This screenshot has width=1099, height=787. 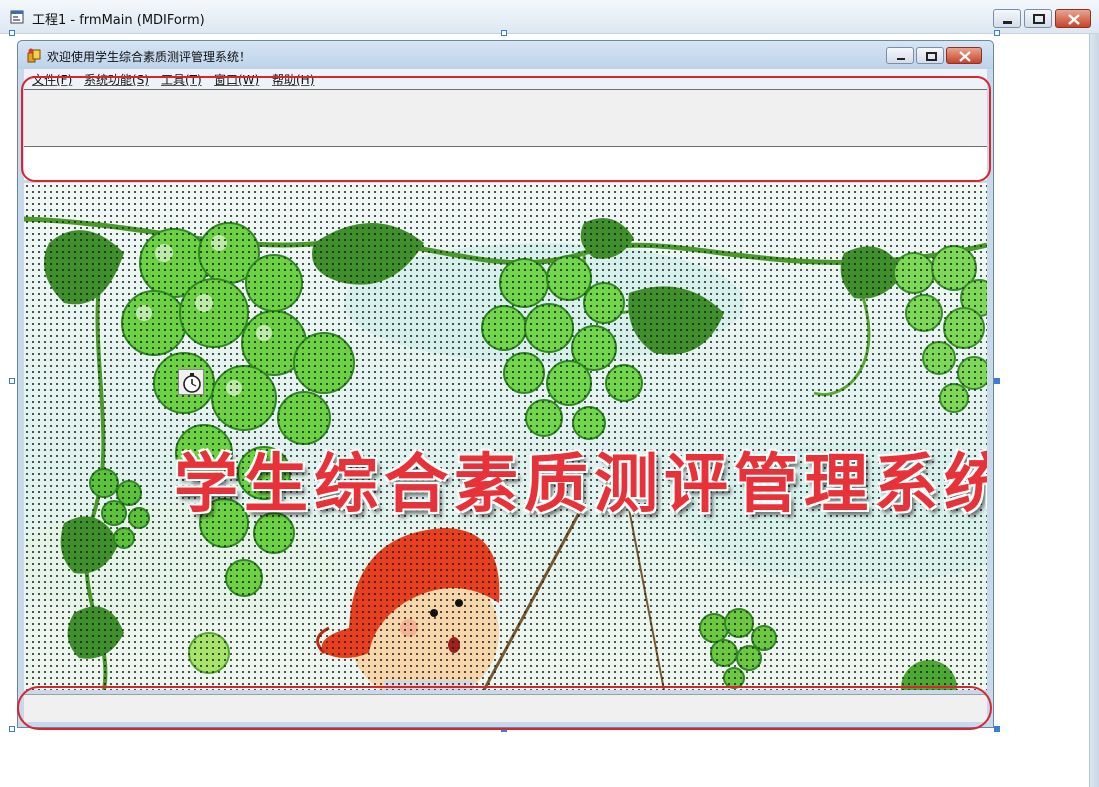 I want to click on ide-title-bar: 工程1 - frmMain (MDIForm), so click(x=549, y=17).